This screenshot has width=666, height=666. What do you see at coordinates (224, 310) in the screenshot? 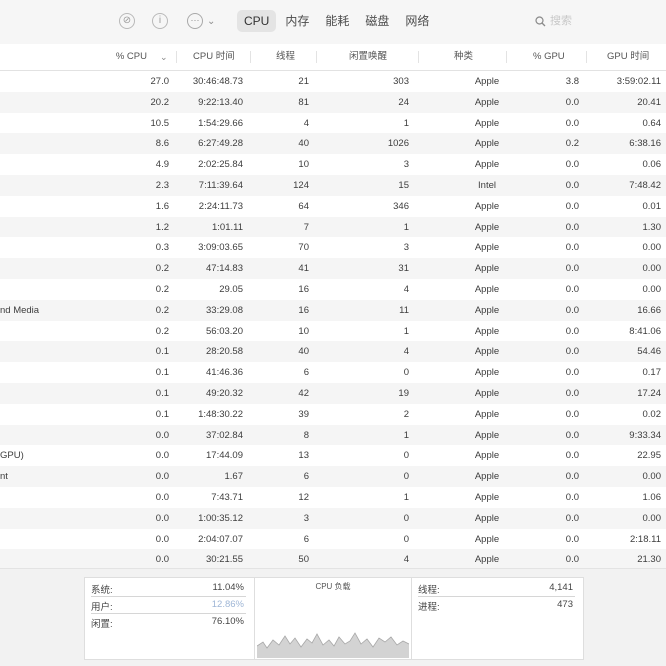
I see `cpu-time: 33:29.08` at bounding box center [224, 310].